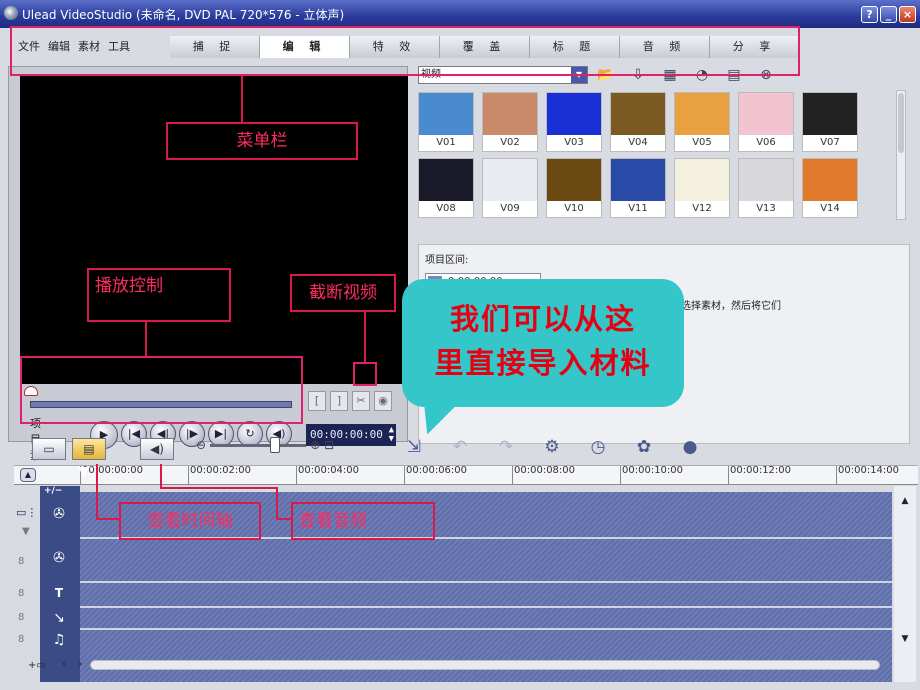 This screenshot has height=690, width=920. I want to click on library-thumbnail: V07, so click(830, 122).